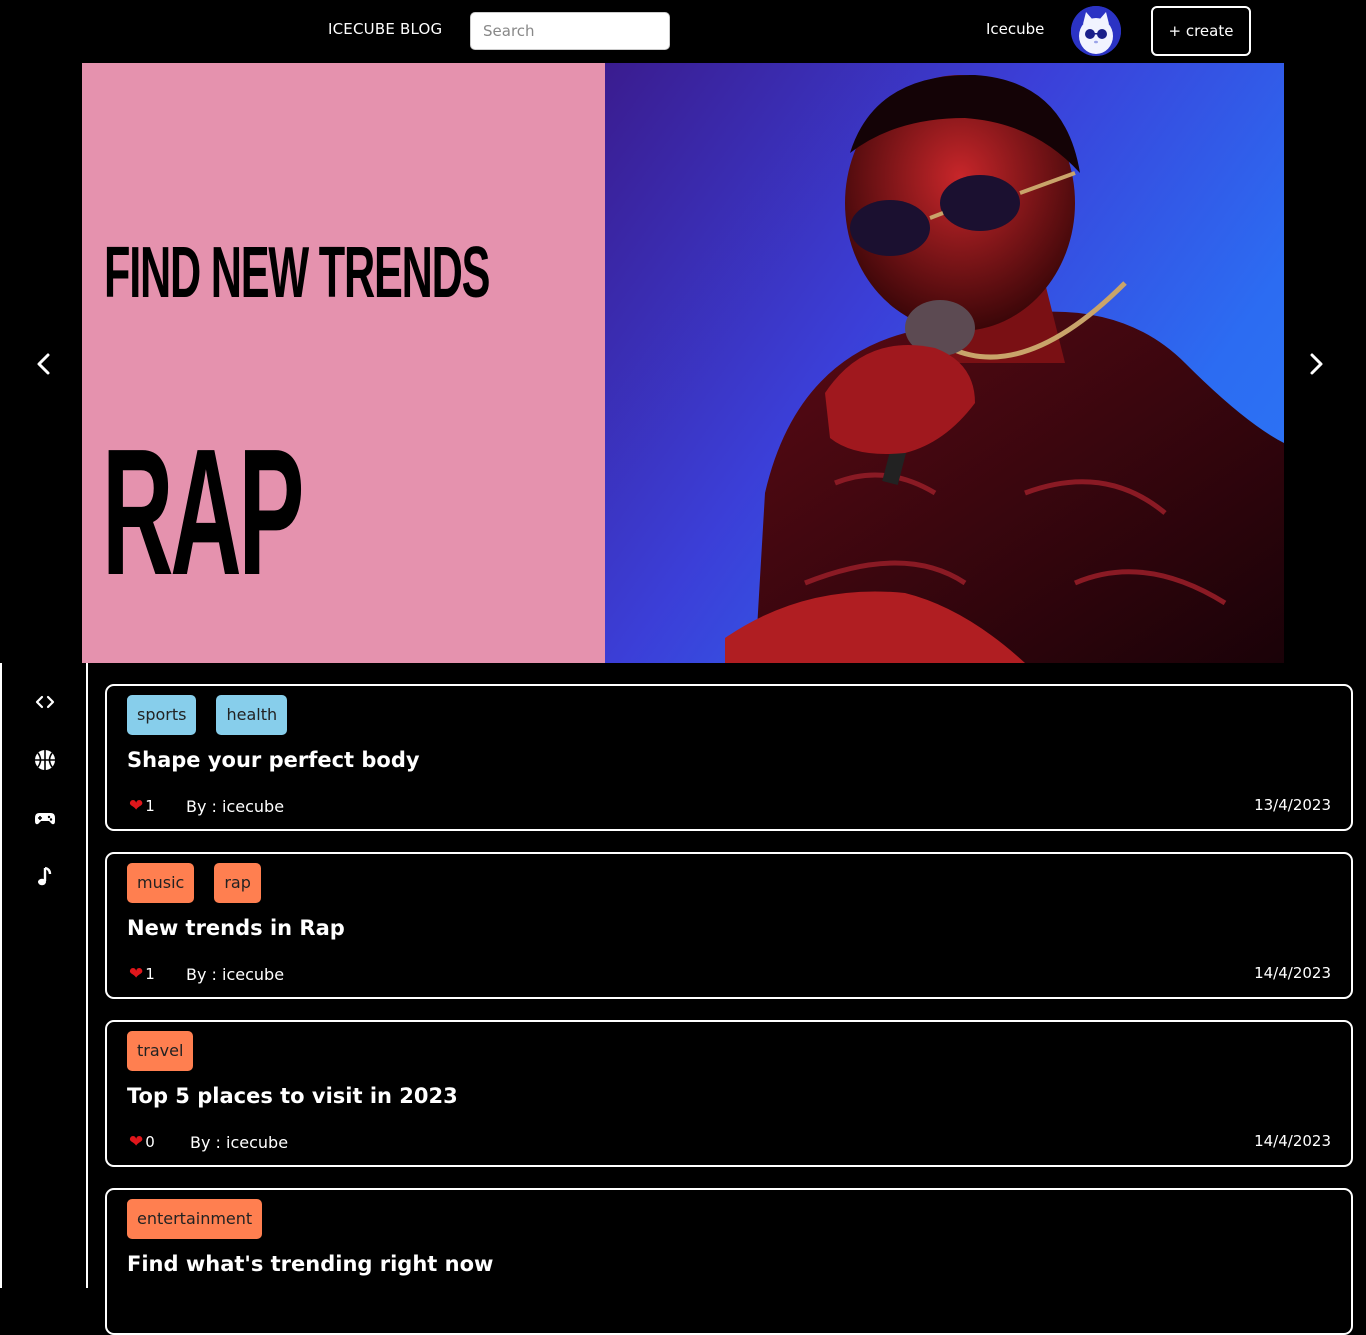 The width and height of the screenshot is (1366, 1335). Describe the element at coordinates (273, 760) in the screenshot. I see `post-title: Shape your perfect body` at that location.